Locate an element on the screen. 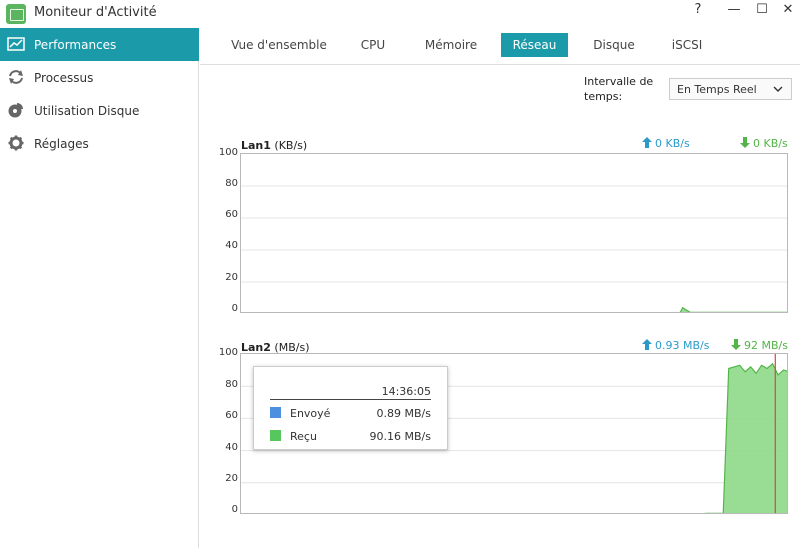 Image resolution: width=800 pixels, height=548 pixels. lan1-download-rate: 0 KB/s is located at coordinates (764, 143).